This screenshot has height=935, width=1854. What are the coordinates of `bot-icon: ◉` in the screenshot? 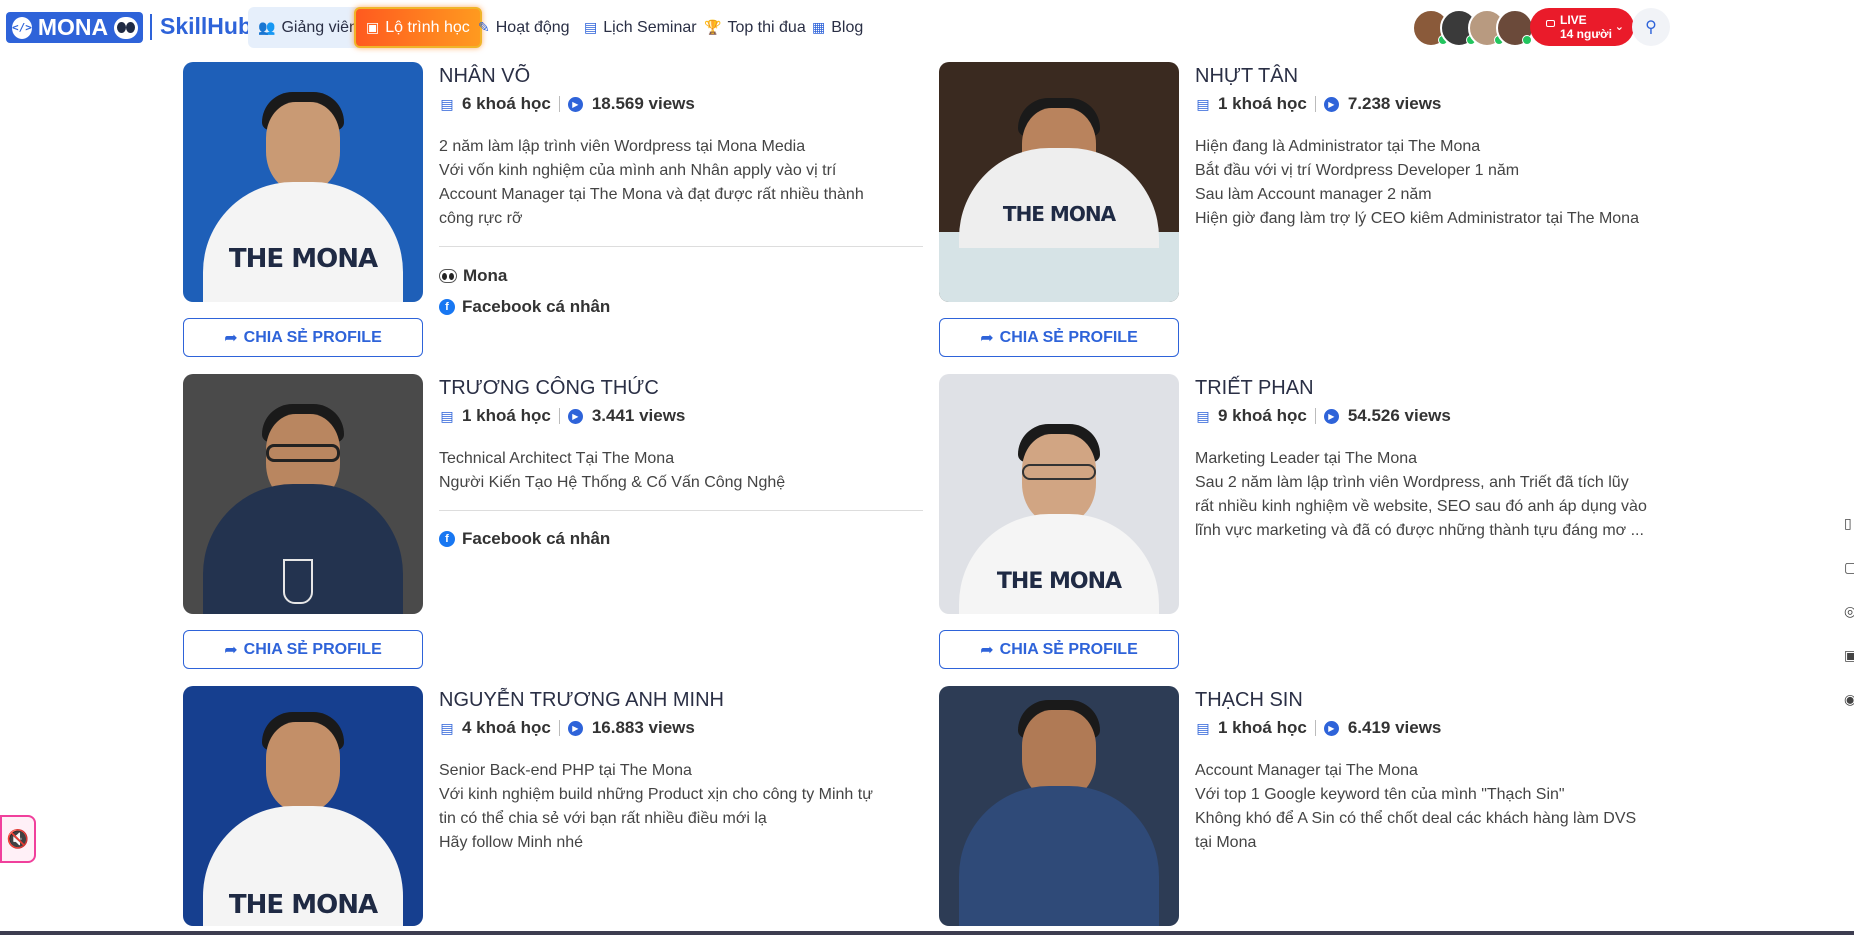 It's located at (1849, 713).